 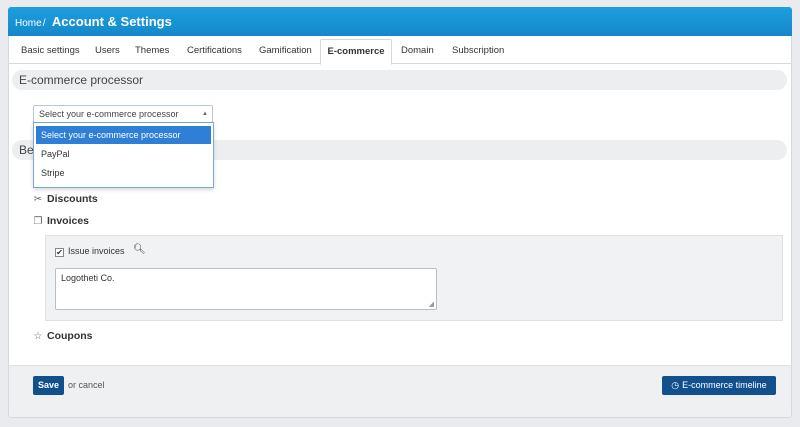 I want to click on tab-users: Users, so click(x=107, y=51).